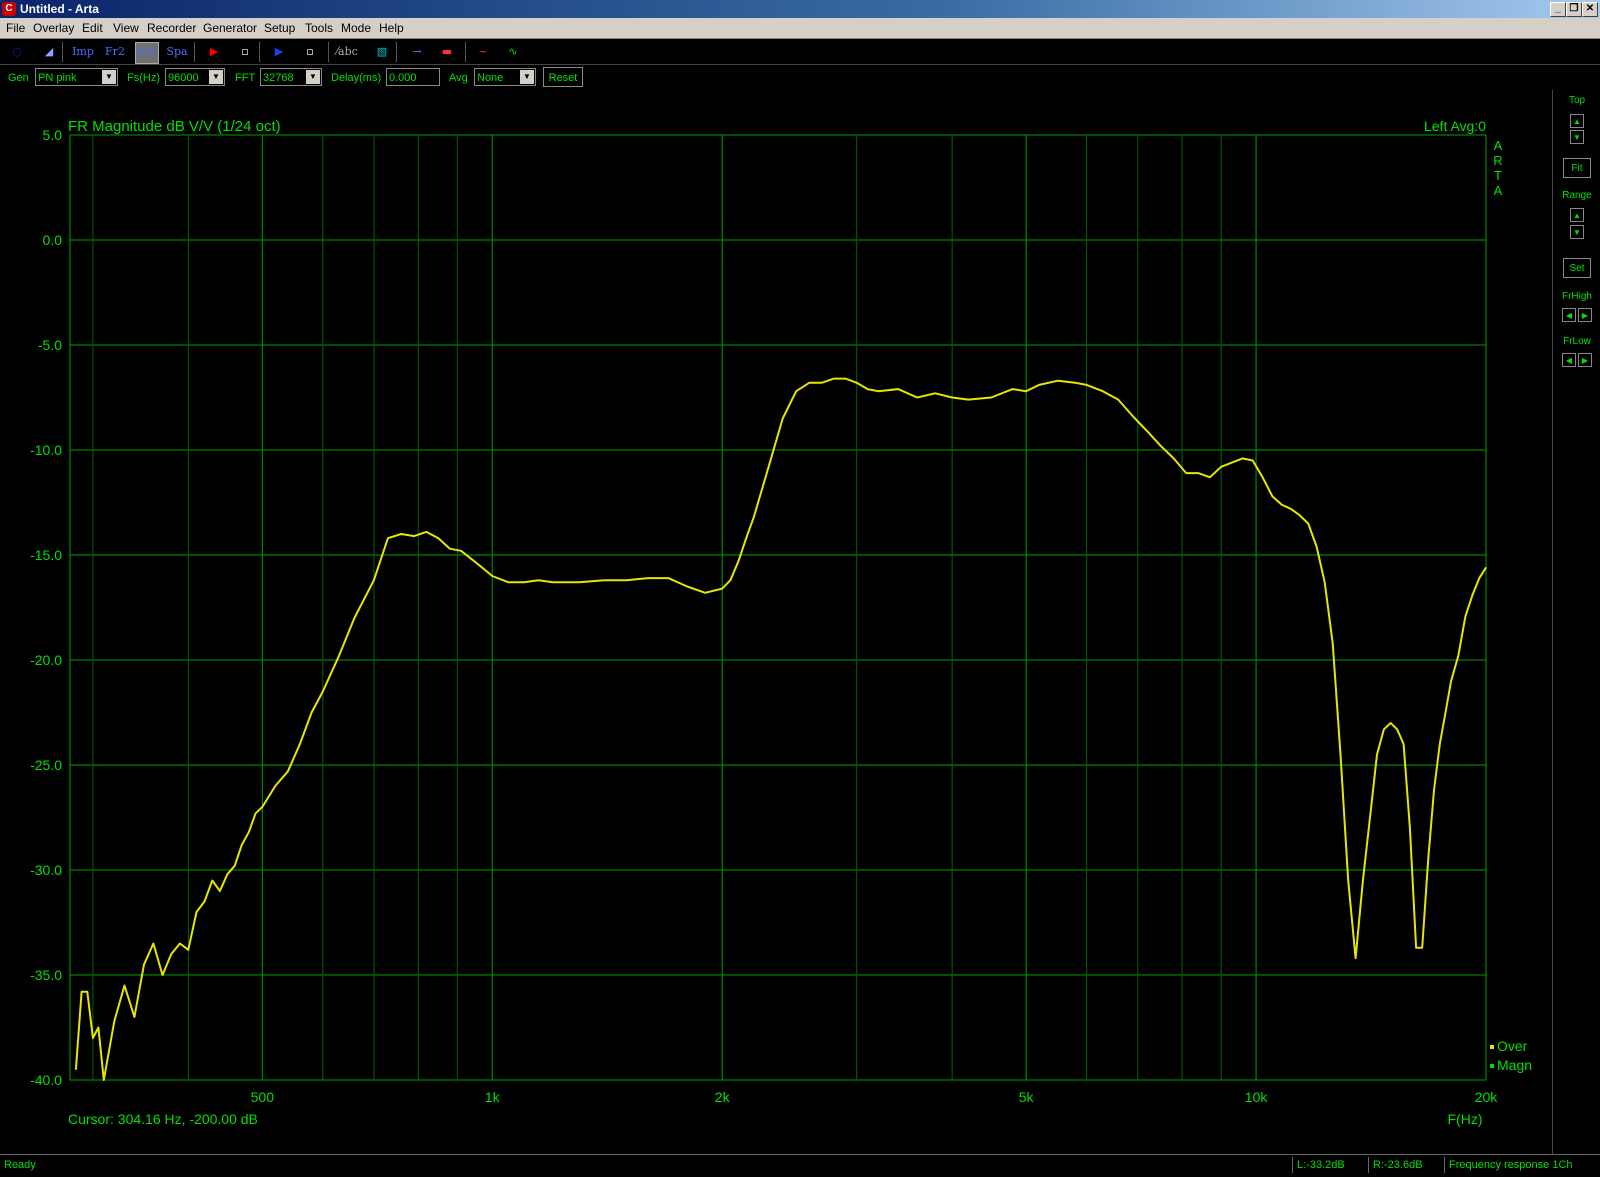 Image resolution: width=1600 pixels, height=1177 pixels. Describe the element at coordinates (9, 9) in the screenshot. I see `app-icon: C` at that location.